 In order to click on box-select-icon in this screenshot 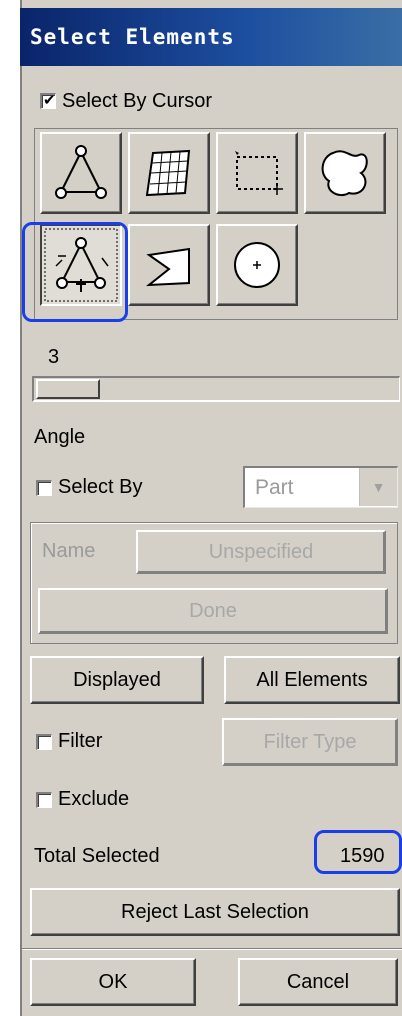, I will do `click(259, 173)`.